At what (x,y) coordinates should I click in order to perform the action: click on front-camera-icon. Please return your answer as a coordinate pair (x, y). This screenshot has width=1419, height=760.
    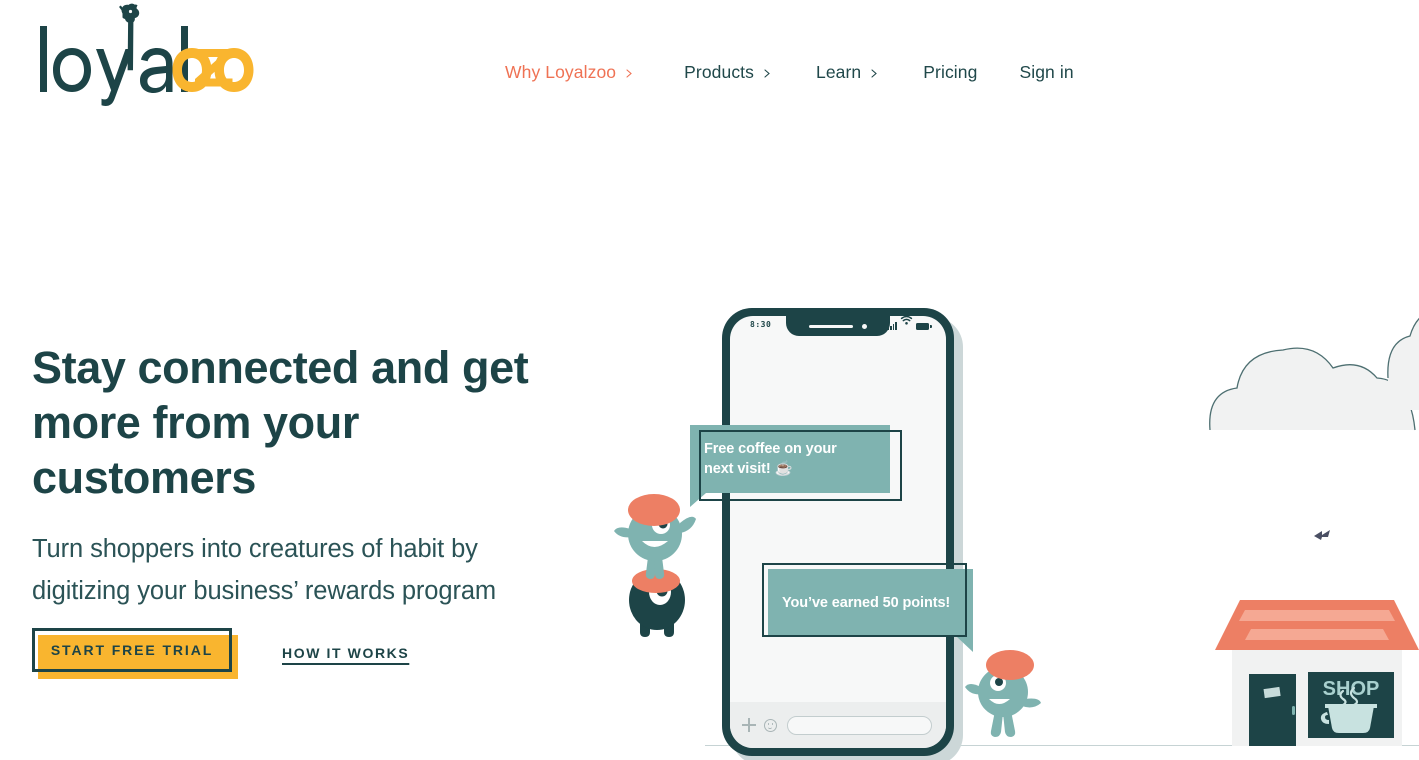
    Looking at the image, I should click on (864, 326).